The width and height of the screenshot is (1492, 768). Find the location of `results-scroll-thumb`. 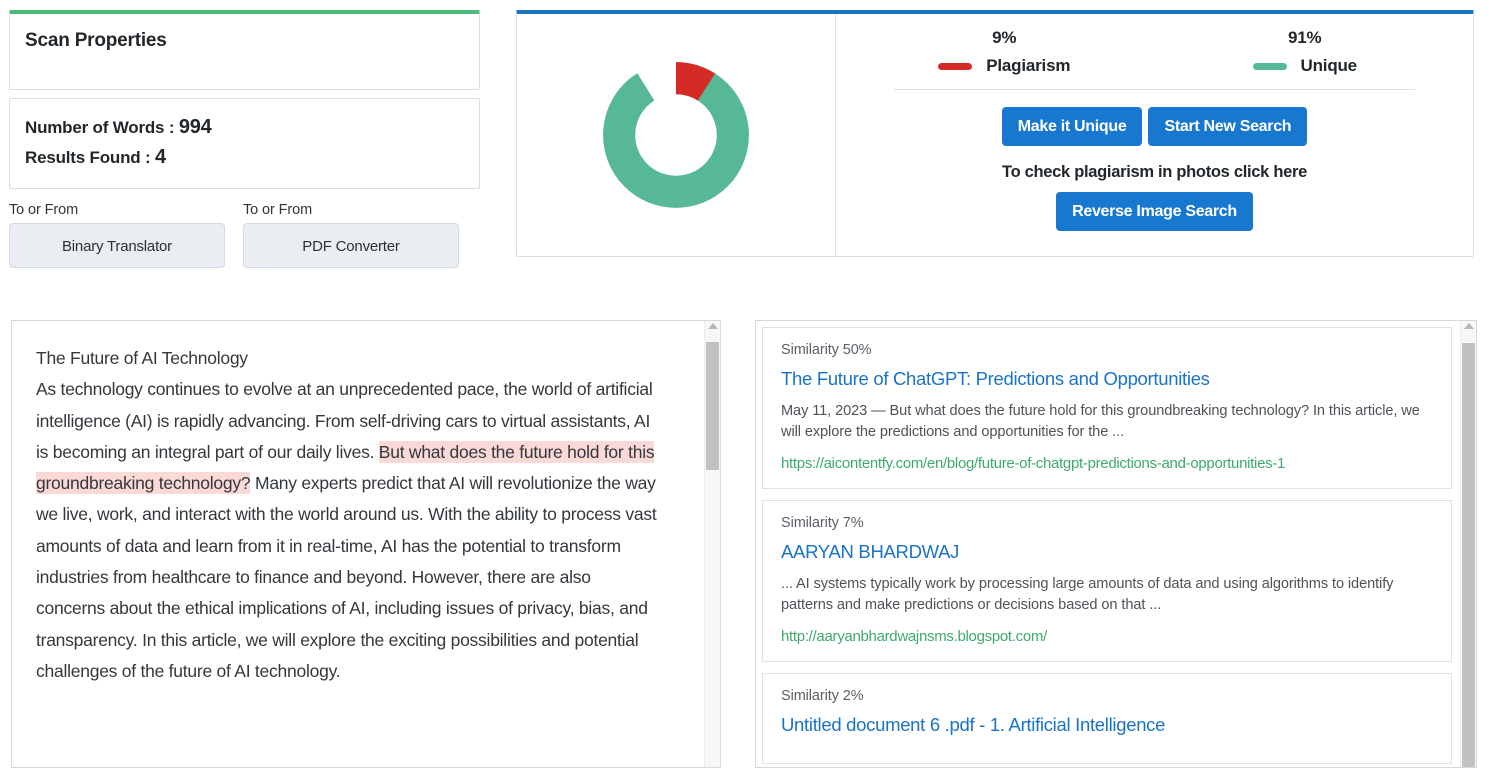

results-scroll-thumb is located at coordinates (1468, 555).